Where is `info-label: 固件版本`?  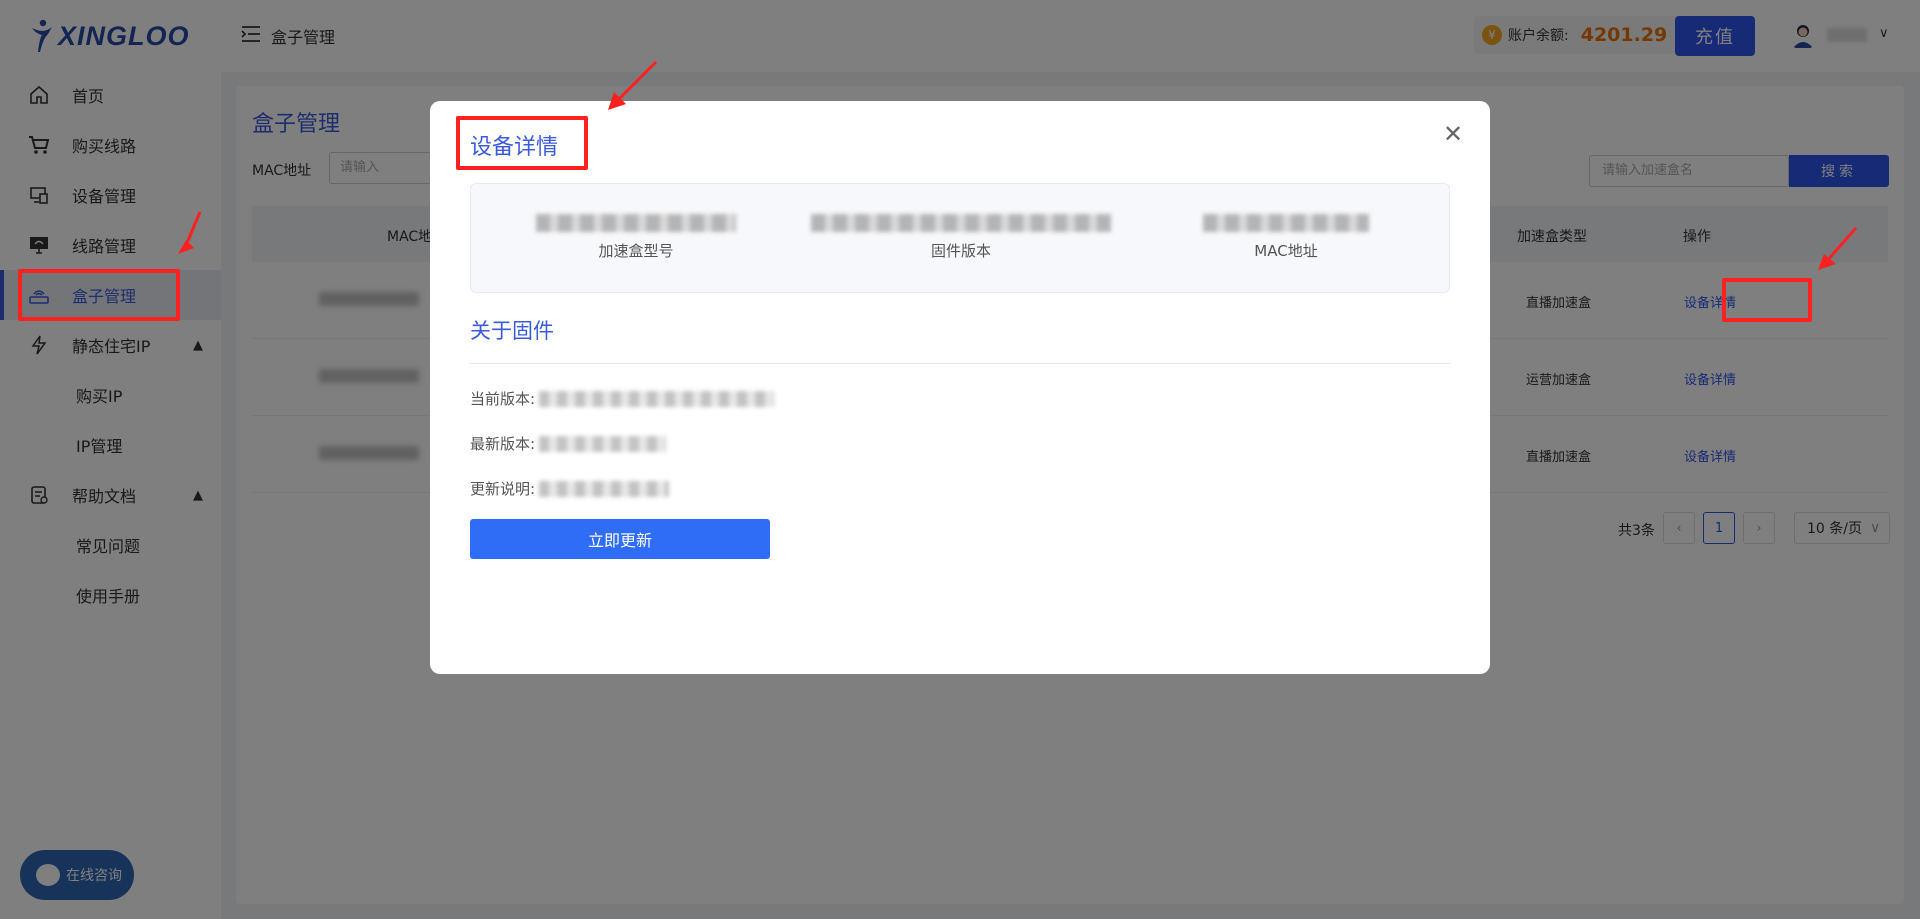
info-label: 固件版本 is located at coordinates (960, 251).